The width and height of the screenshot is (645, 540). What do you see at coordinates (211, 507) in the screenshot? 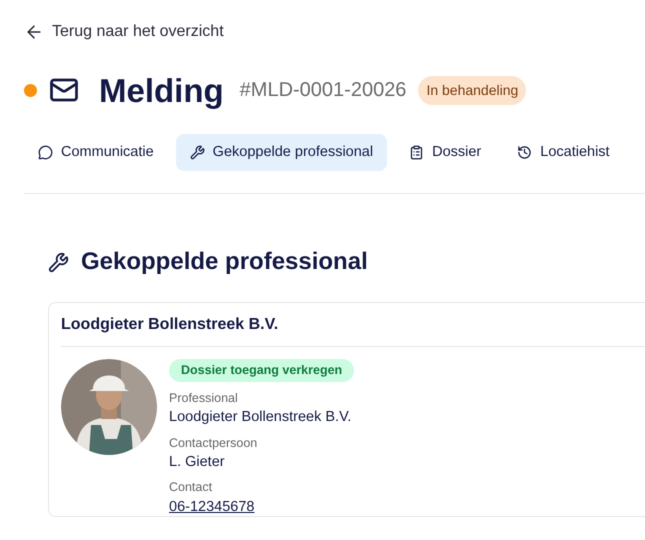
I see `phone-link: 06-12345678` at bounding box center [211, 507].